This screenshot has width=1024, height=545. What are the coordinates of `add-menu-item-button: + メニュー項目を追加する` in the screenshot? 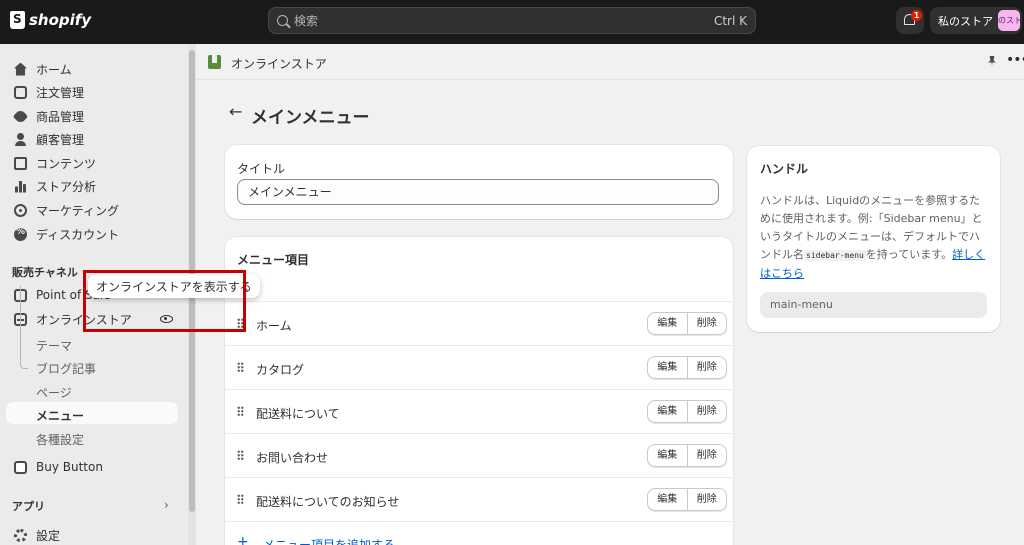 It's located at (479, 533).